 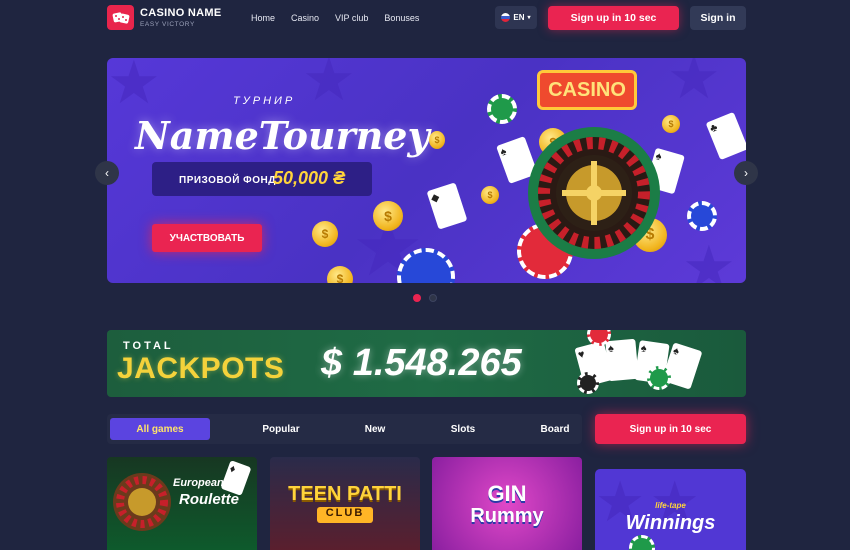 What do you see at coordinates (670, 505) in the screenshot?
I see `promo-subtitle: life-tape` at bounding box center [670, 505].